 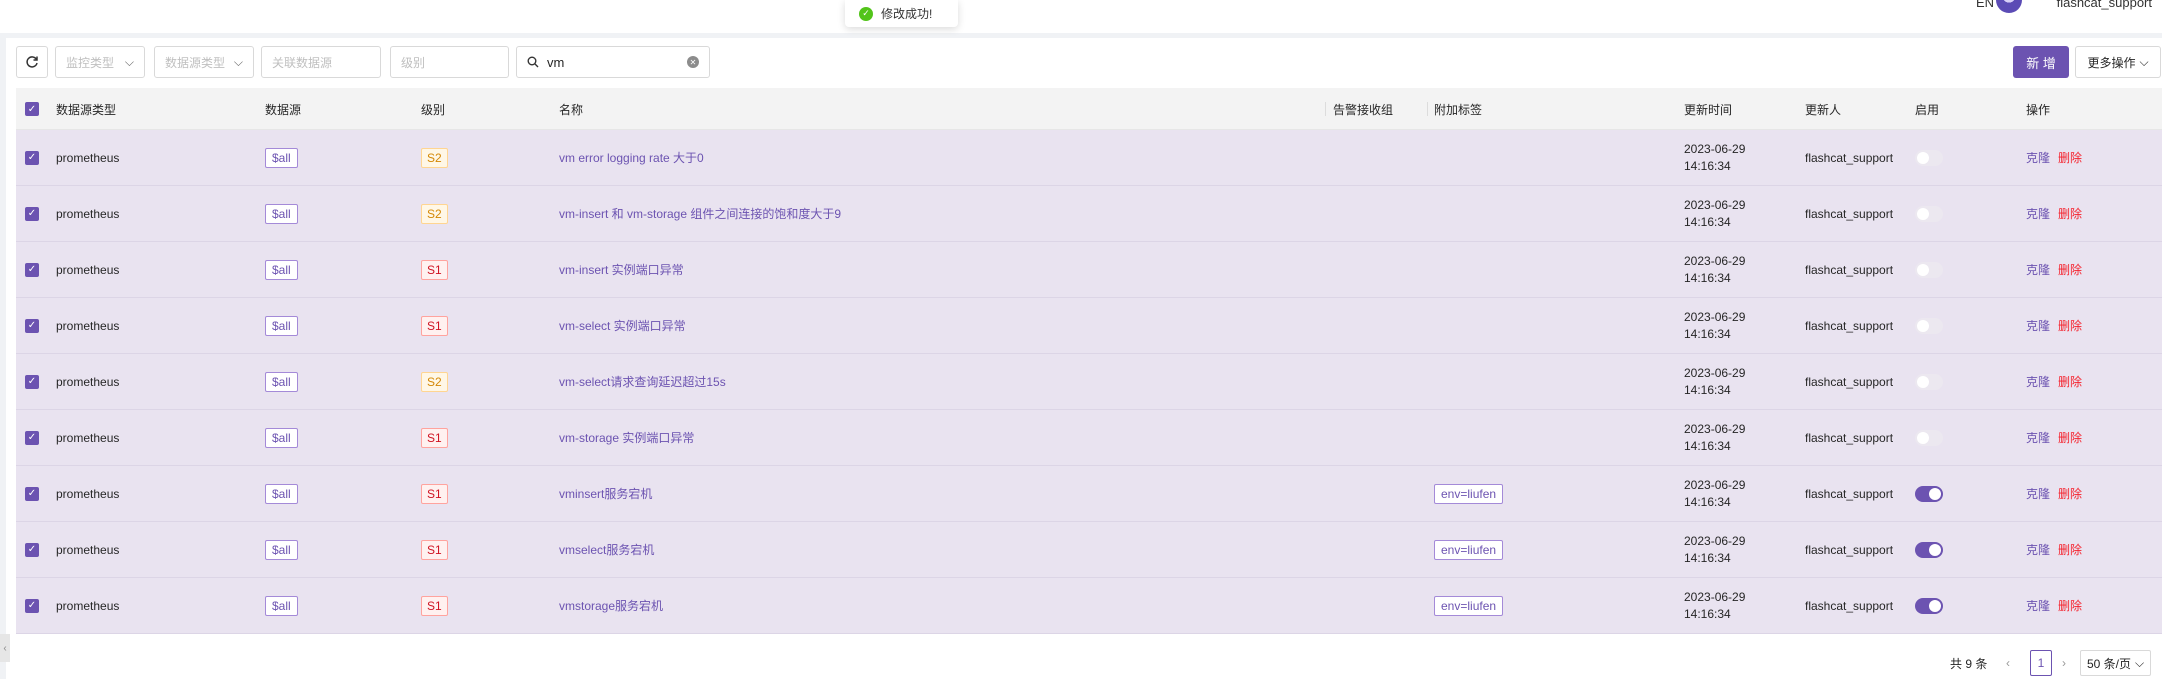 What do you see at coordinates (2104, 5) in the screenshot?
I see `username: flashcat_support` at bounding box center [2104, 5].